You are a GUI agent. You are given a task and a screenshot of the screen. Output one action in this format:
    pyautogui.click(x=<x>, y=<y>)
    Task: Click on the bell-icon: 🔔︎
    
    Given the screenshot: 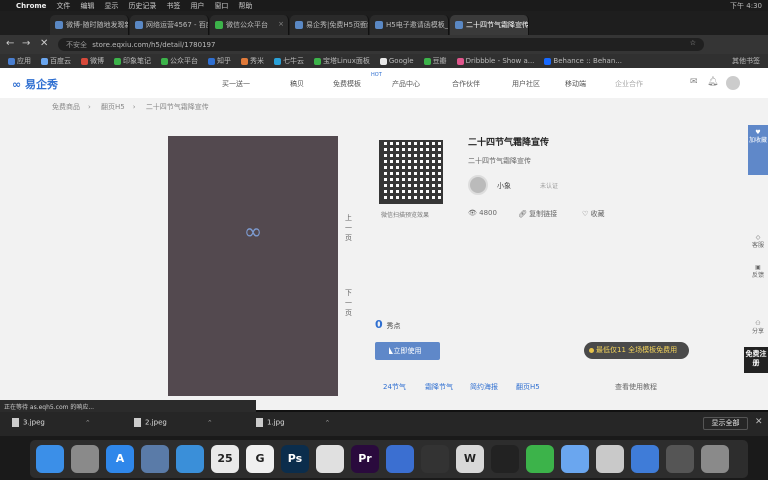 What is the action you would take?
    pyautogui.click(x=712, y=82)
    